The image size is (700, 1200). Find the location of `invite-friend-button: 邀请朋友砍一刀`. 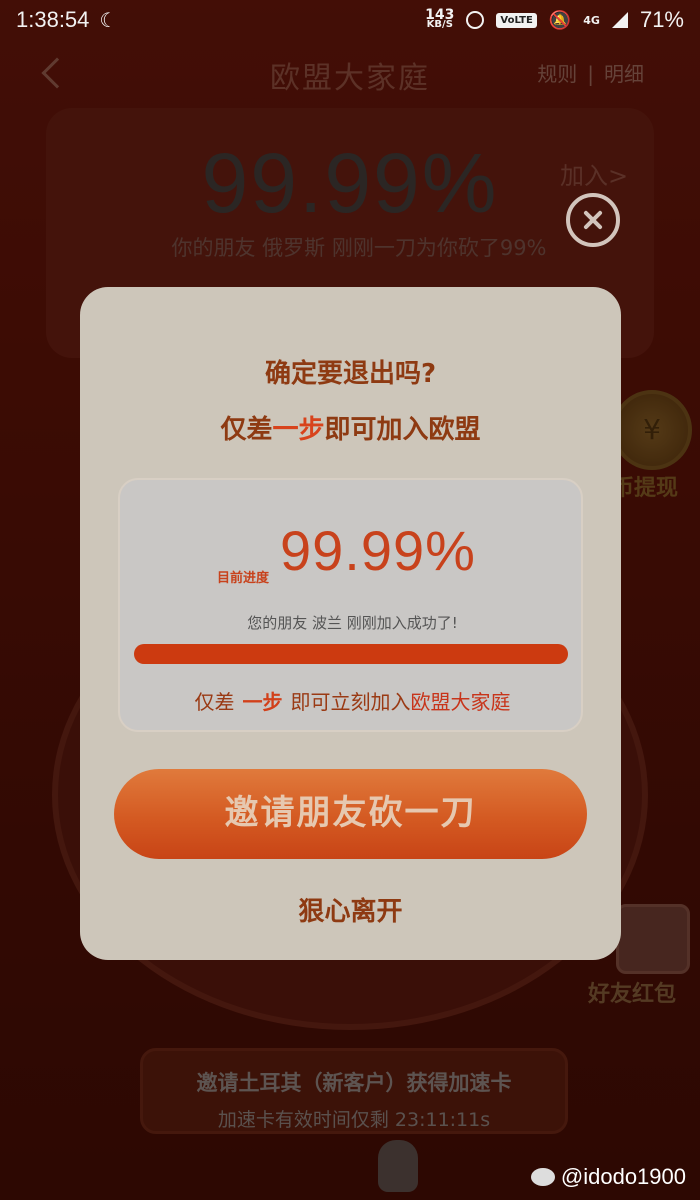

invite-friend-button: 邀请朋友砍一刀 is located at coordinates (350, 814).